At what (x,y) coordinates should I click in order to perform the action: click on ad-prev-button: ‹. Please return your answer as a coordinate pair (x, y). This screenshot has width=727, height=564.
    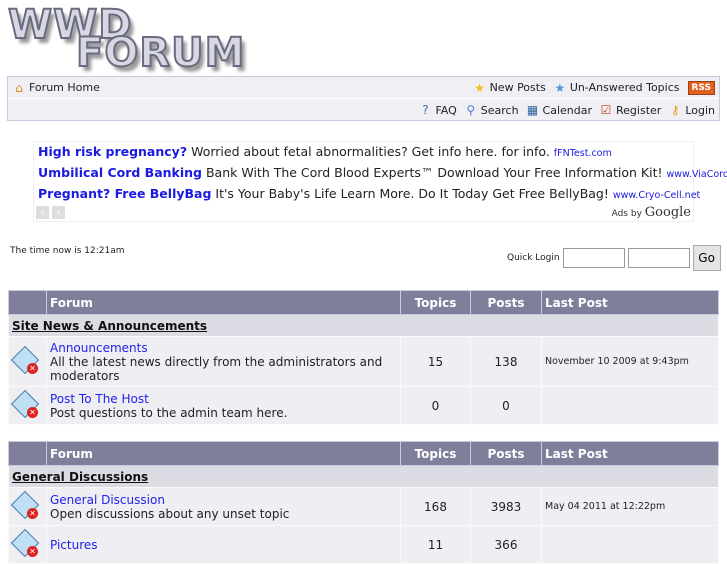
    Looking at the image, I should click on (42, 212).